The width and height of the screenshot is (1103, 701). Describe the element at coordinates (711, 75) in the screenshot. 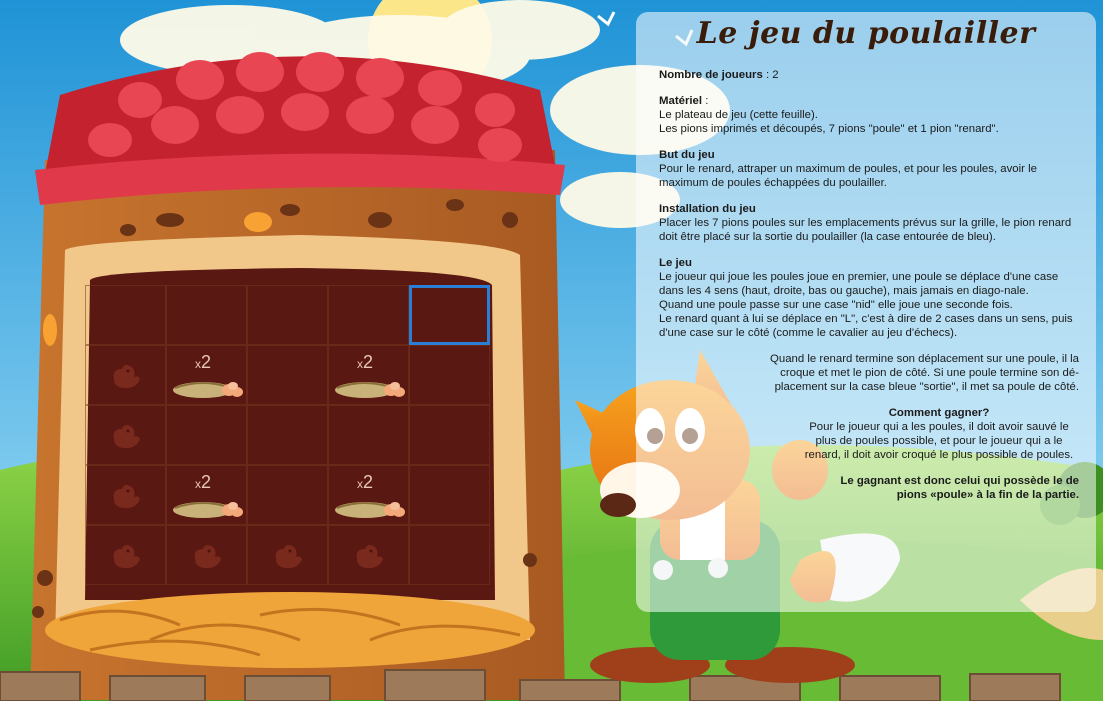

I see `players-label: Nombre de joueurs` at that location.